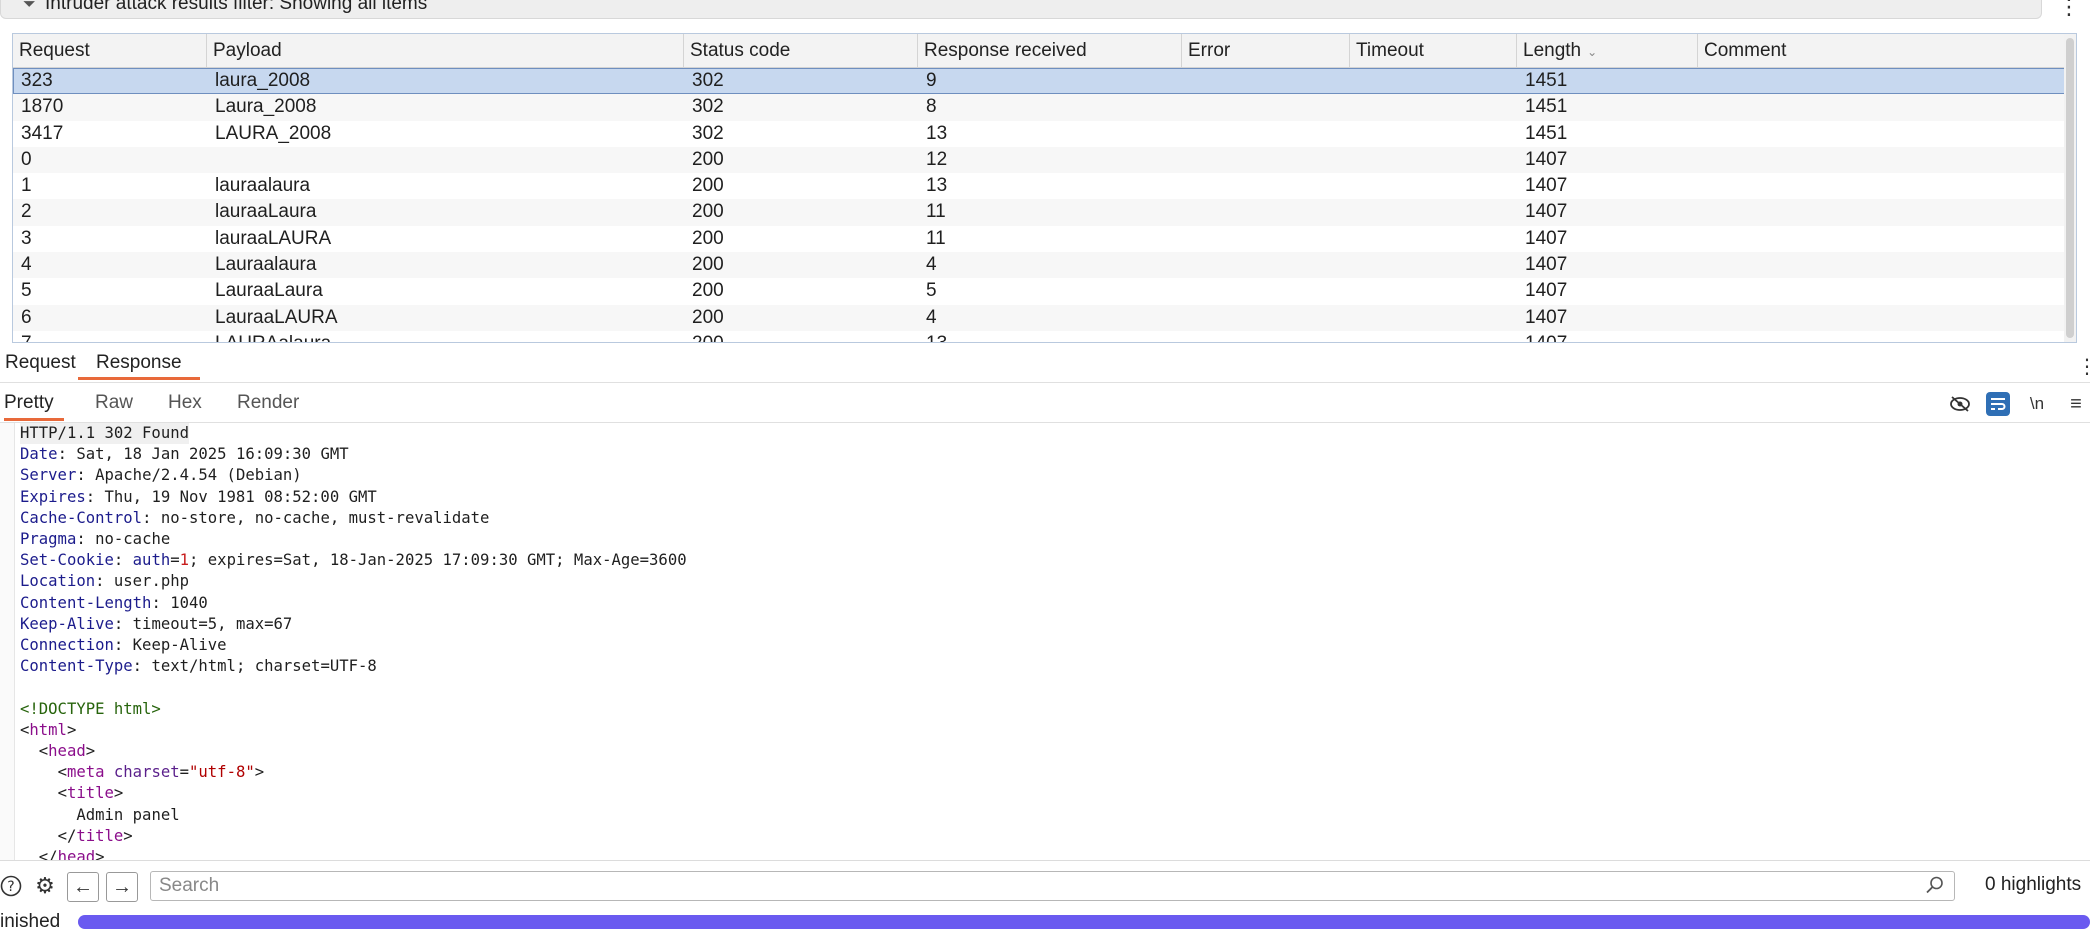  I want to click on col-error: Error, so click(1266, 50).